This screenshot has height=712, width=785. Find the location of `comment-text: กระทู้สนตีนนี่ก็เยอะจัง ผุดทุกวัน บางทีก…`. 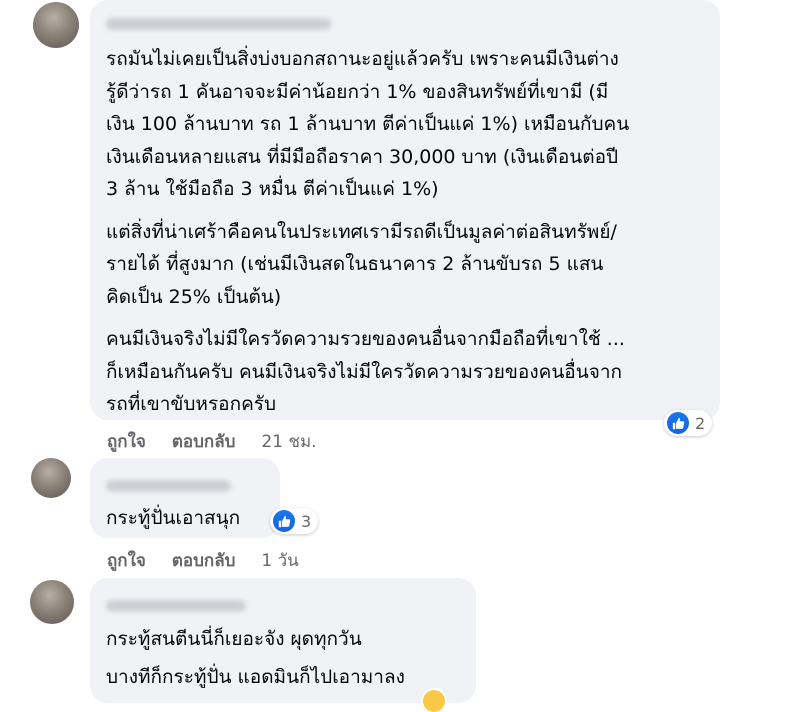

comment-text: กระทู้สนตีนนี่ก็เยอะจัง ผุดทุกวัน บางทีก… is located at coordinates (284, 658).